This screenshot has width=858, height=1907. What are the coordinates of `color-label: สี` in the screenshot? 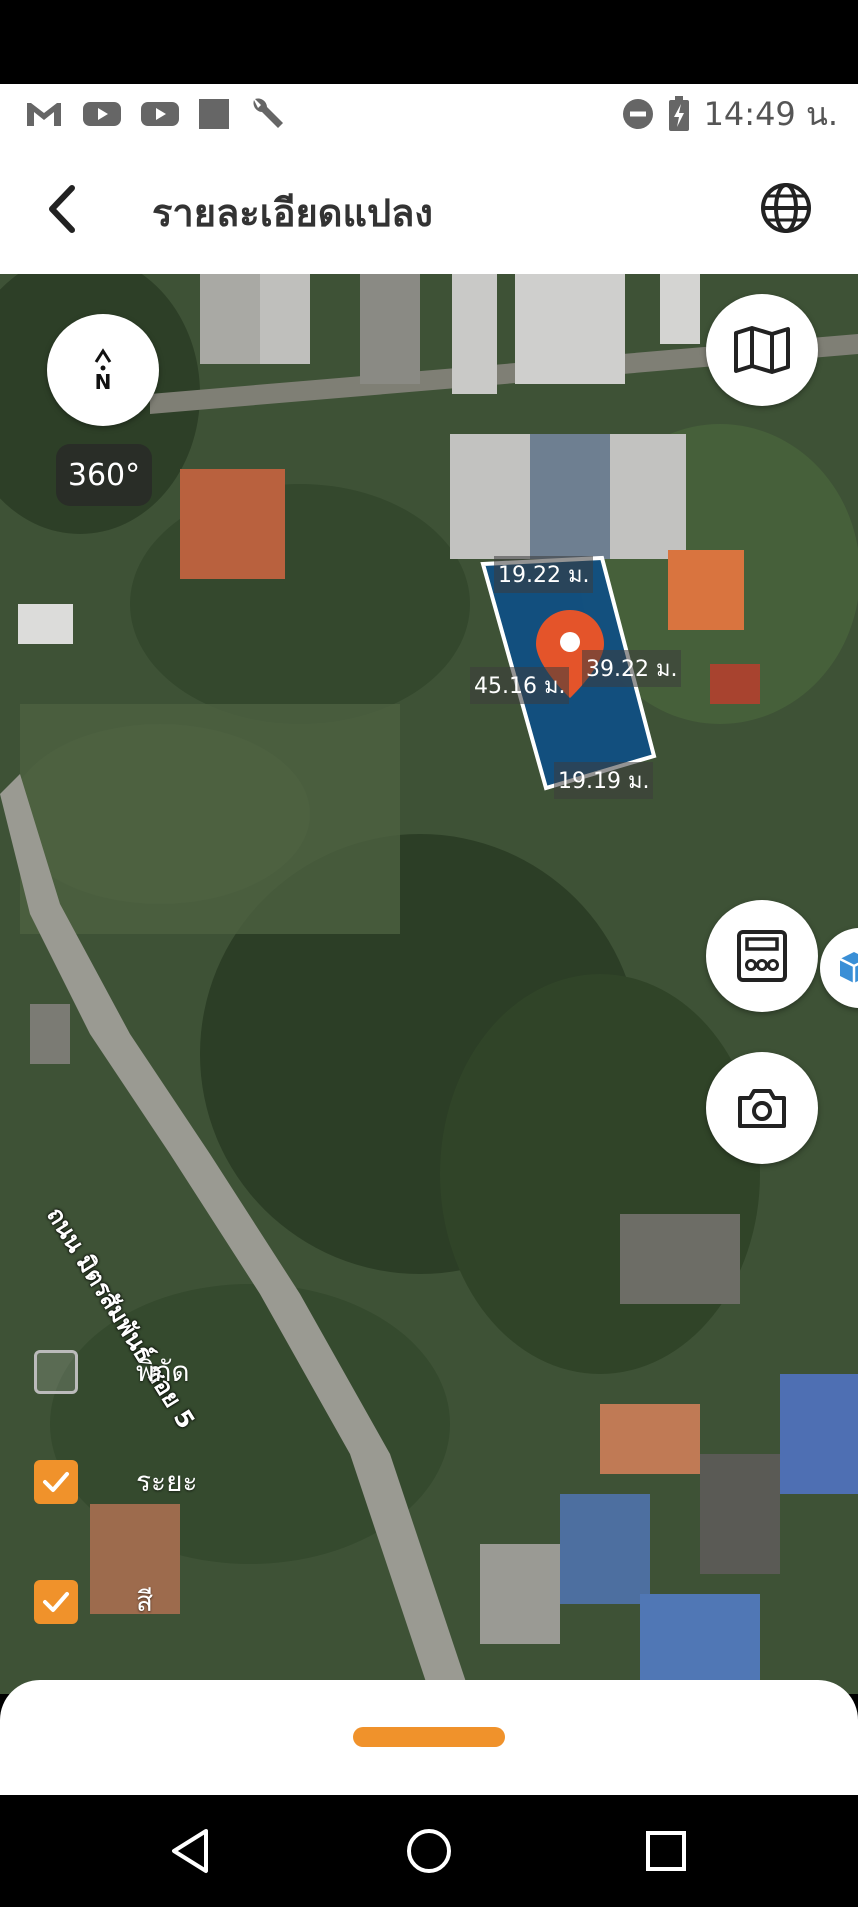 It's located at (145, 1601).